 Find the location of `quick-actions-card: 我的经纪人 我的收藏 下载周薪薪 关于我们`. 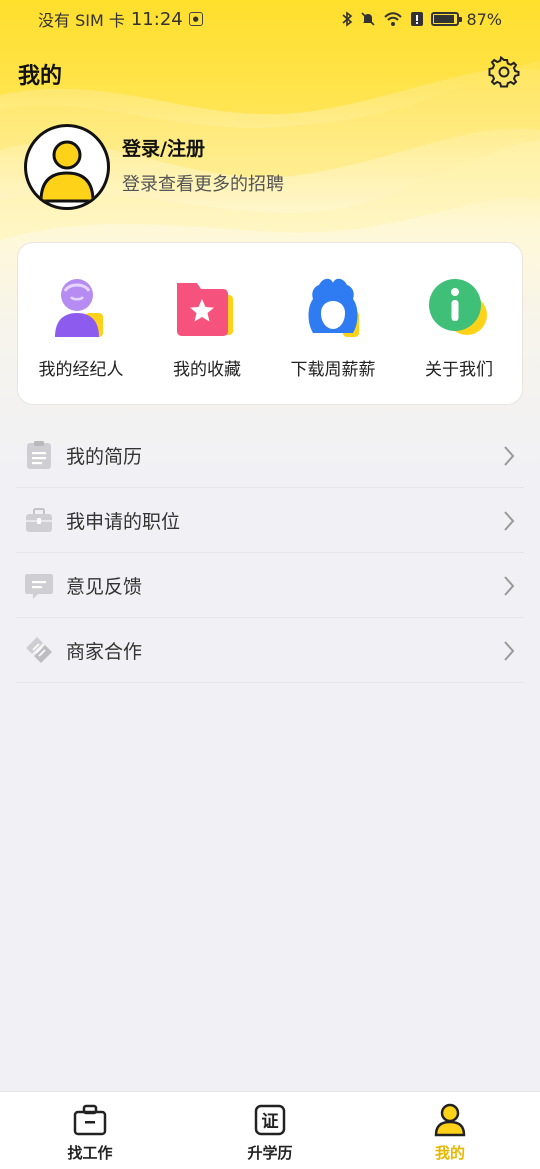

quick-actions-card: 我的经纪人 我的收藏 下载周薪薪 关于我们 is located at coordinates (270, 323).